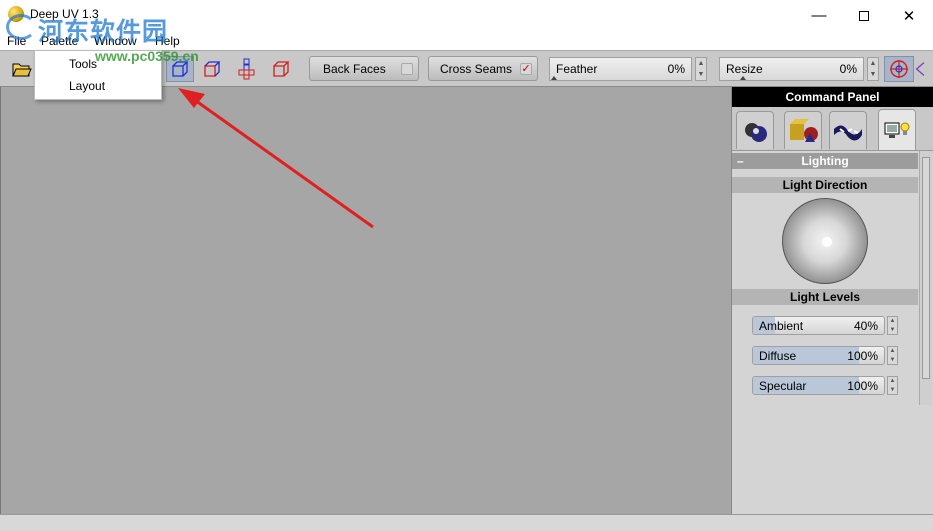 This screenshot has height=531, width=933. I want to click on cross-seams-checkbox: ✓, so click(526, 69).